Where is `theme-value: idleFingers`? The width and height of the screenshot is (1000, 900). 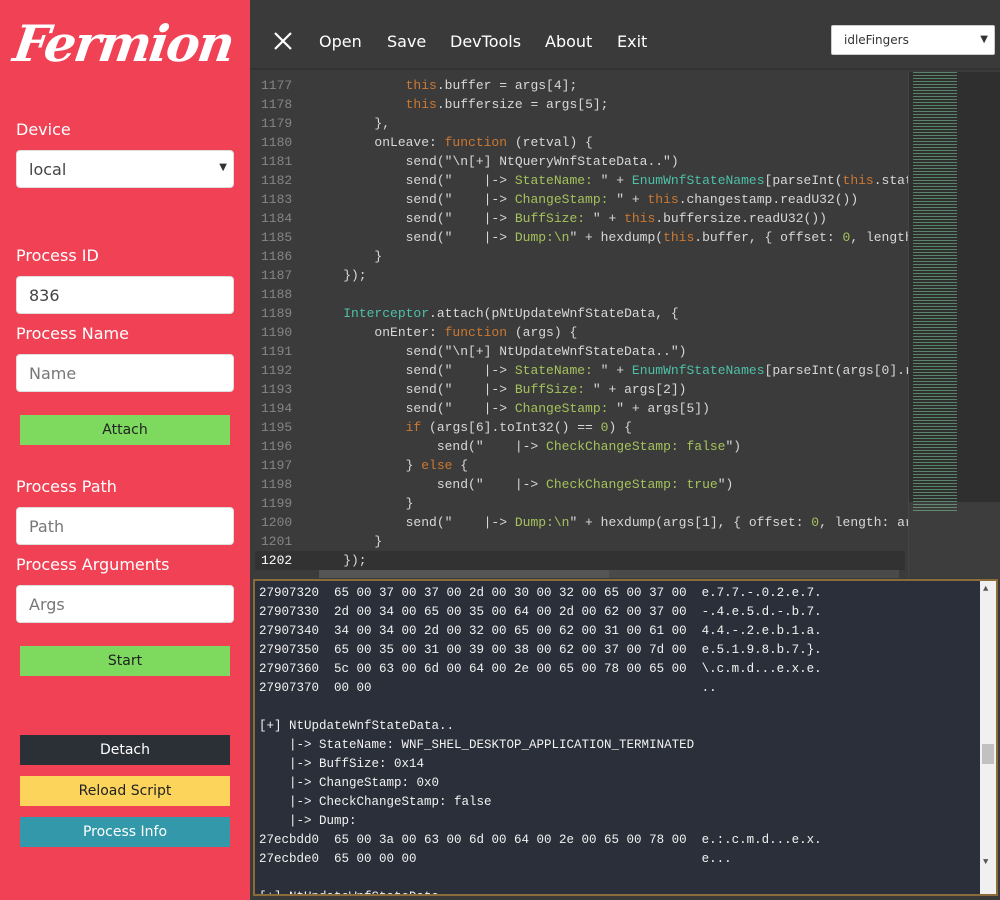
theme-value: idleFingers is located at coordinates (876, 40).